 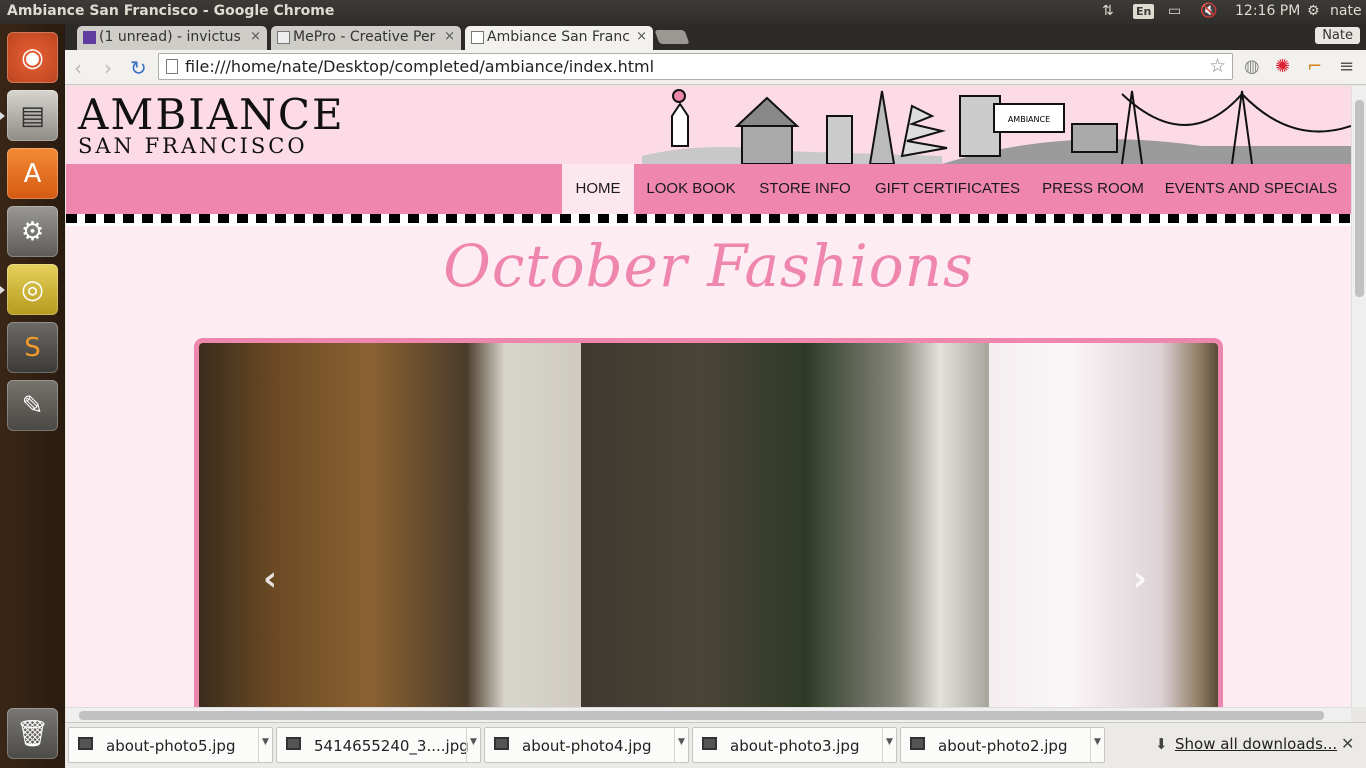 What do you see at coordinates (171, 11) in the screenshot?
I see `window-title: Ambiance San Francisco - Google Chrome` at bounding box center [171, 11].